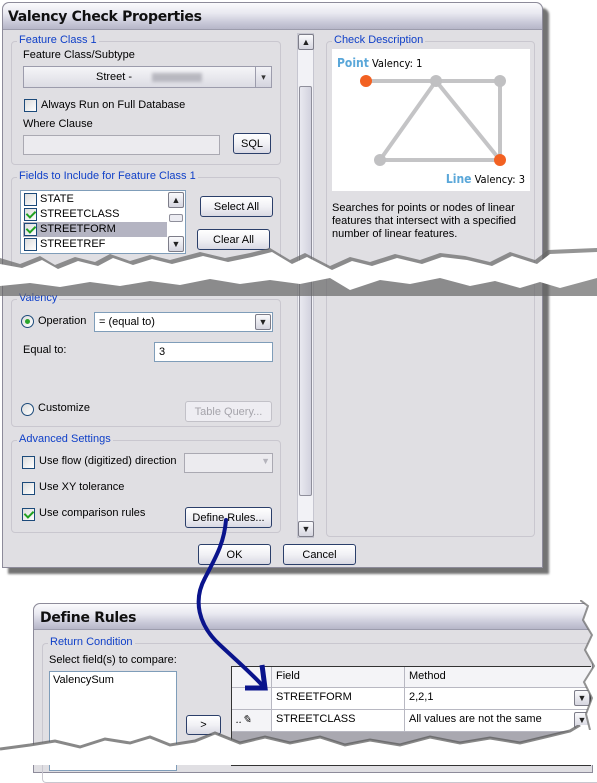 The height and width of the screenshot is (783, 597). Describe the element at coordinates (91, 642) in the screenshot. I see `return-condition-legend: Return Condition` at that location.